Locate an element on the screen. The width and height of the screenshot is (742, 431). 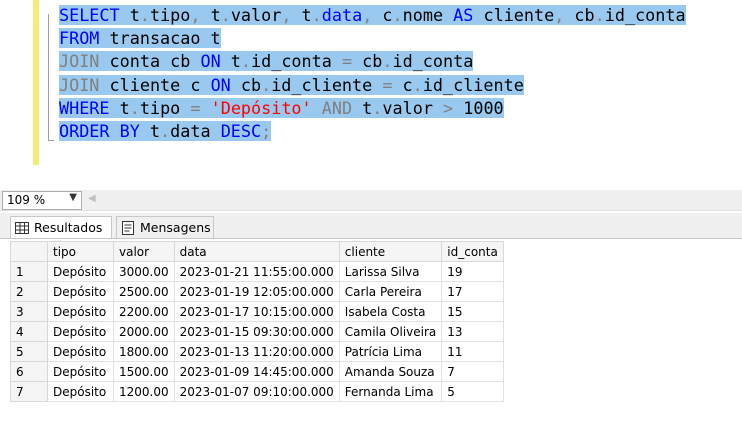
code-token: c is located at coordinates (402, 84).